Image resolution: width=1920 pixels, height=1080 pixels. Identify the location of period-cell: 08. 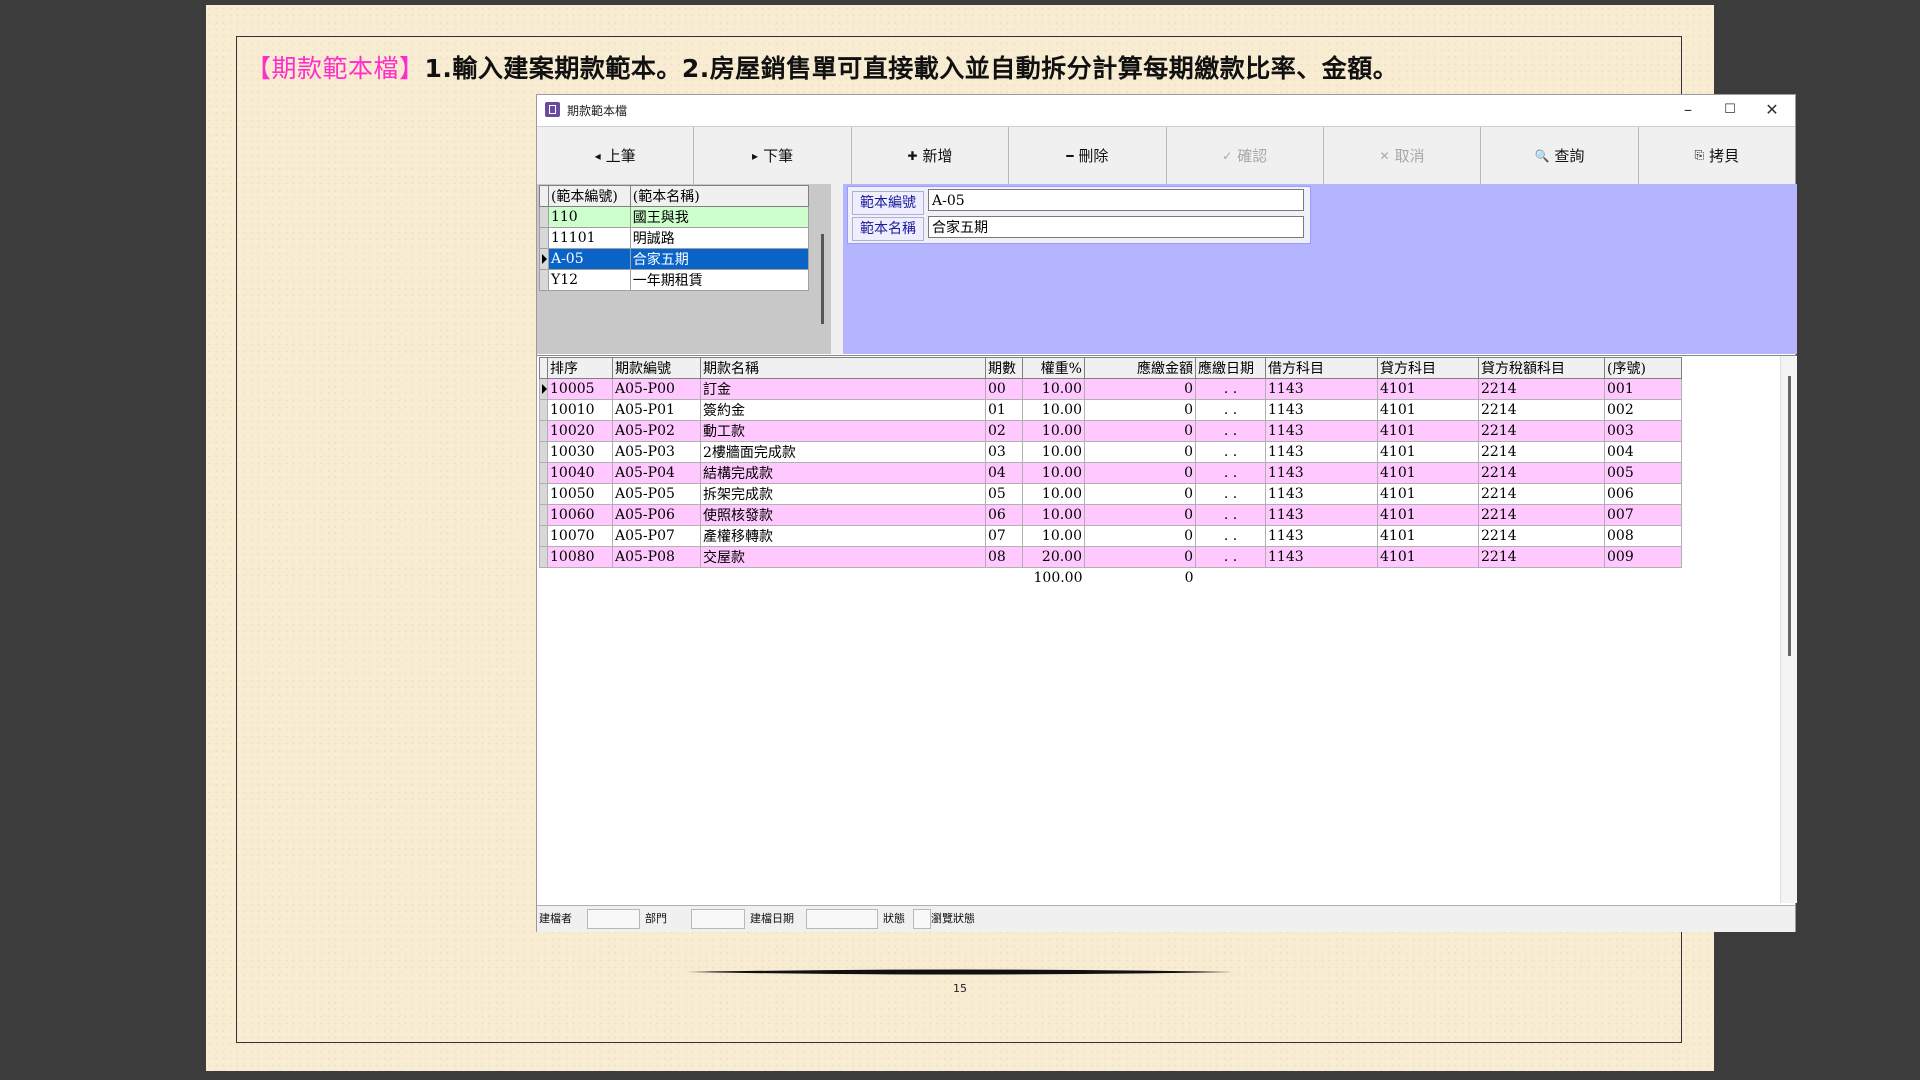
(1004, 557).